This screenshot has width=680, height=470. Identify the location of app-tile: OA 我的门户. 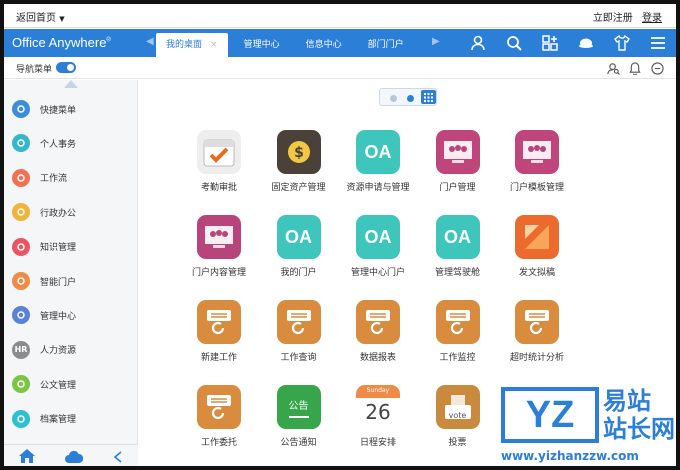
(299, 246).